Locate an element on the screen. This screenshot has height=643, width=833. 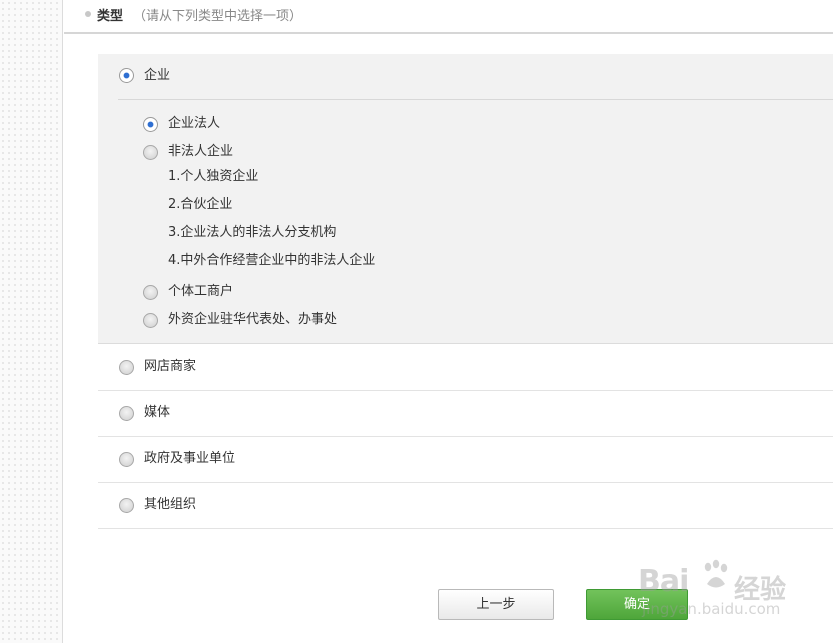
radio-online-store is located at coordinates (126, 367).